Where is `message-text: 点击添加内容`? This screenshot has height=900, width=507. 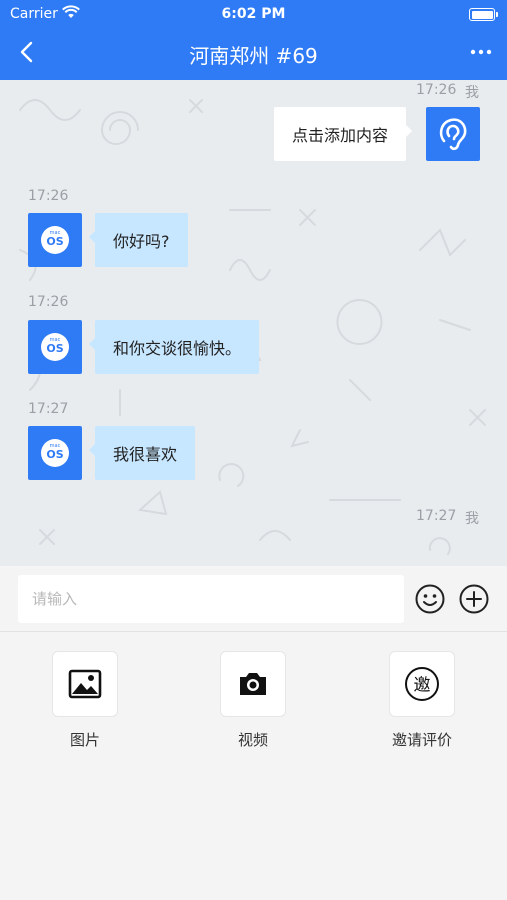
message-text: 点击添加内容 is located at coordinates (340, 135).